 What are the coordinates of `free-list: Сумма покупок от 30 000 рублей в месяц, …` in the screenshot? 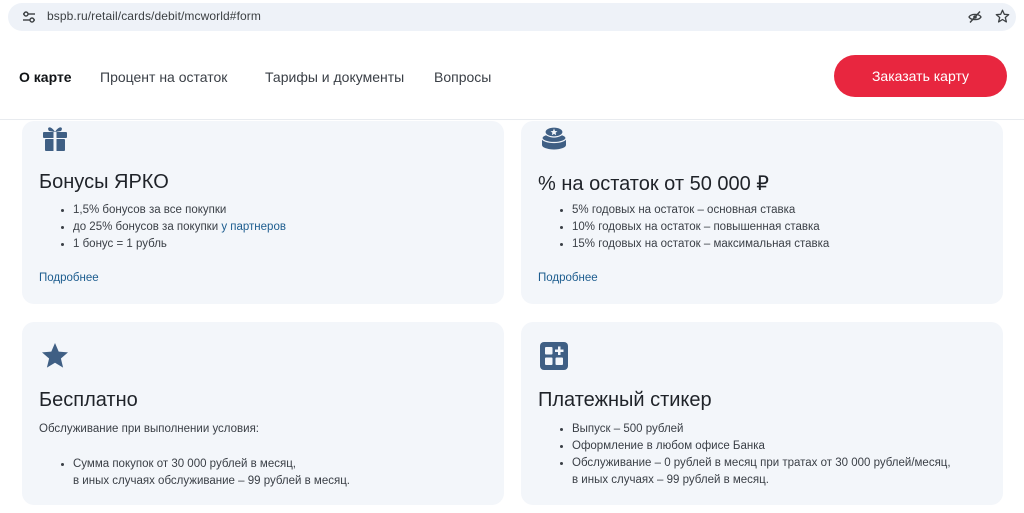 It's located at (203, 473).